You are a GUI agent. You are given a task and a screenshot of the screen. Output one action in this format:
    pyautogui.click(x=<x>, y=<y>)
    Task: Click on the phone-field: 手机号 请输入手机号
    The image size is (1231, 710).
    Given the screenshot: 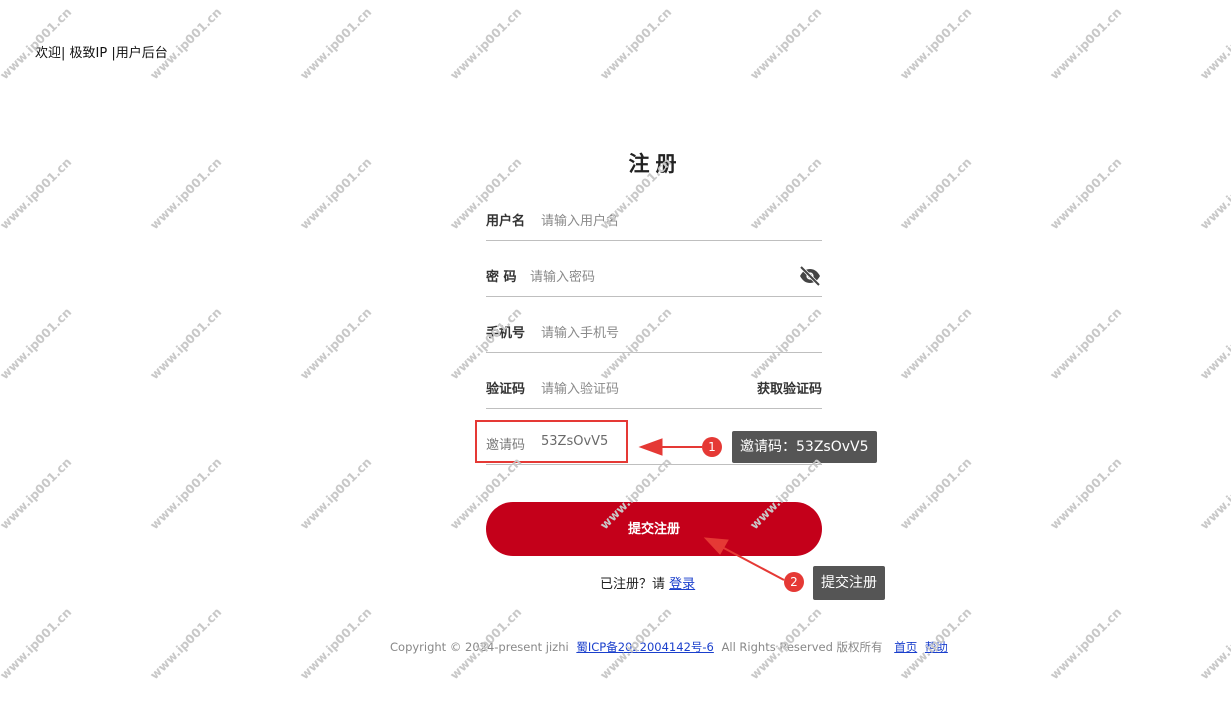 What is the action you would take?
    pyautogui.click(x=654, y=334)
    